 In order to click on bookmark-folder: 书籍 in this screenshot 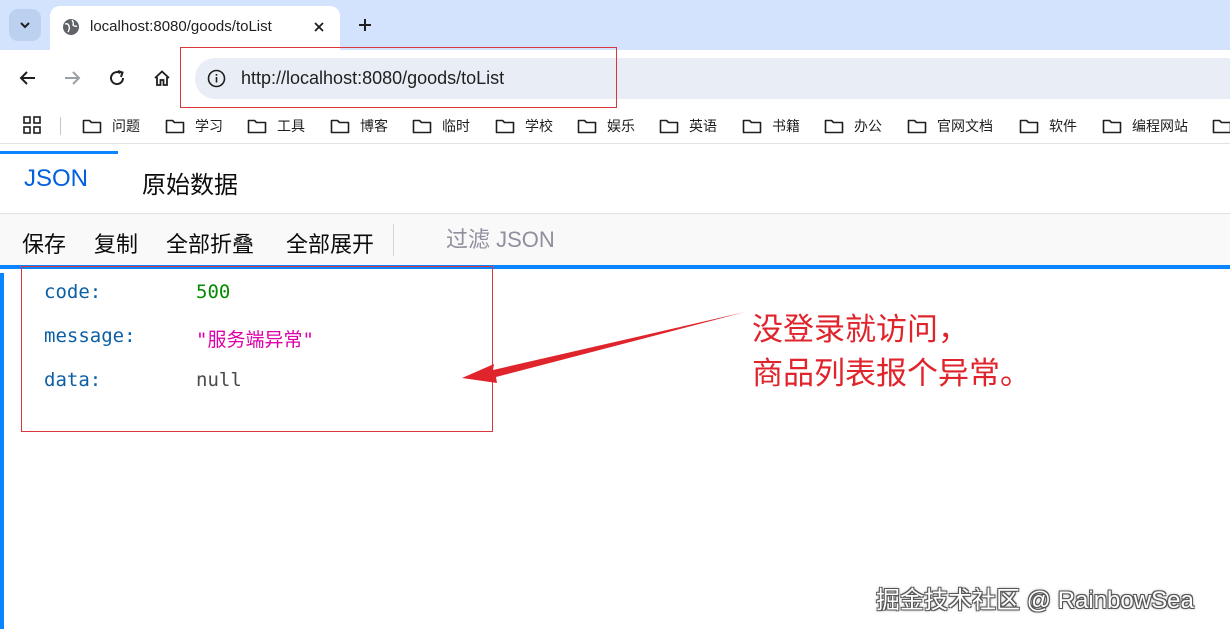, I will do `click(771, 126)`.